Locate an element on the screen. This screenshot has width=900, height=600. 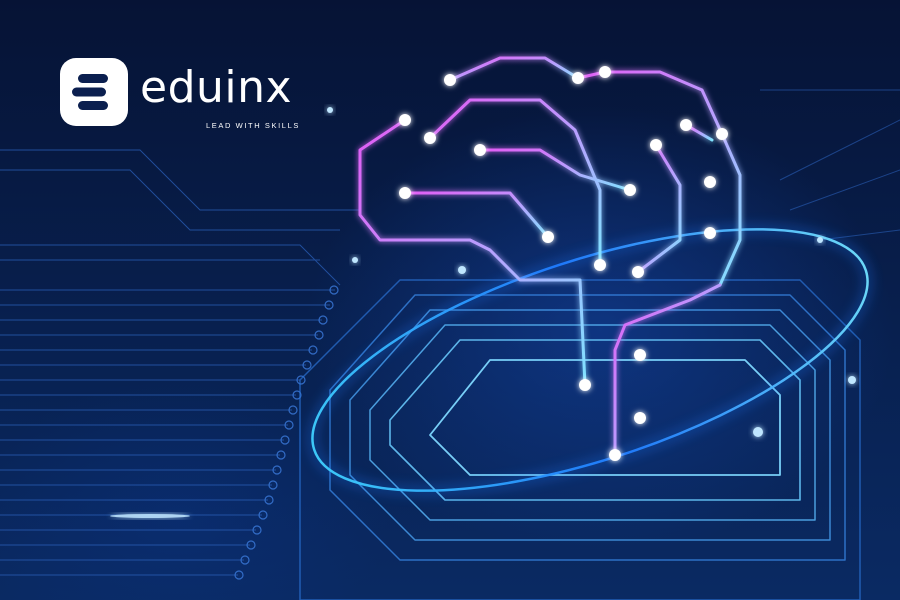
brand-name: eduinx is located at coordinates (216, 87).